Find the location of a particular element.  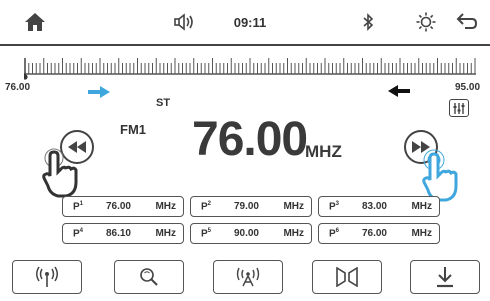

clock: 09:11 is located at coordinates (250, 22).